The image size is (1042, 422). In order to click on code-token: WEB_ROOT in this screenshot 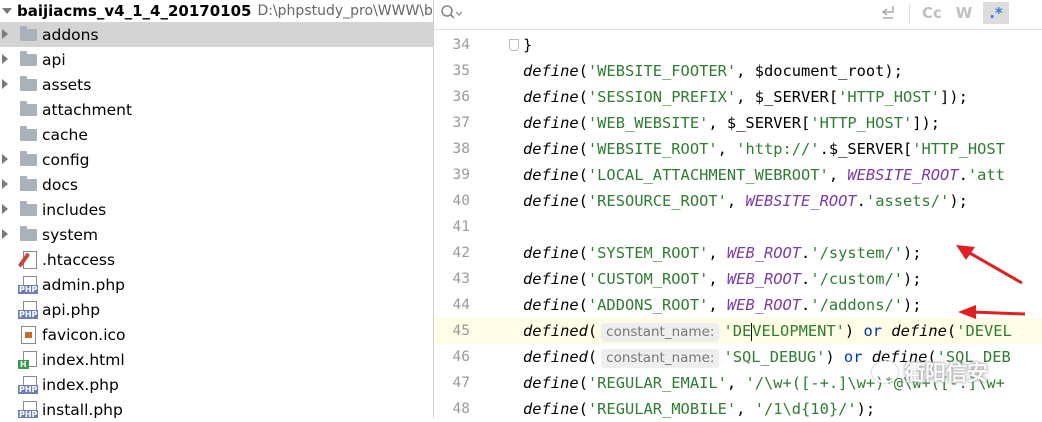, I will do `click(764, 305)`.